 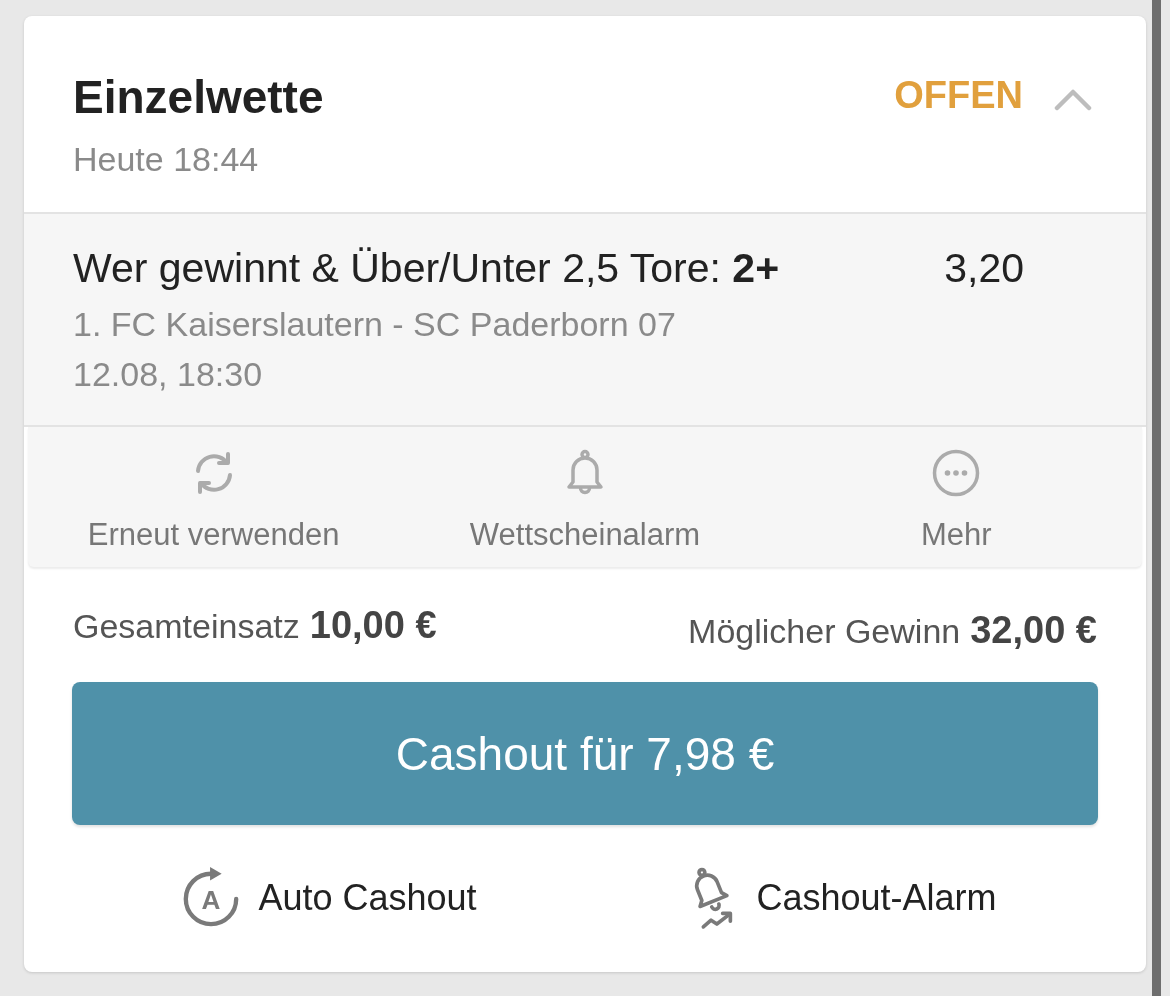 I want to click on event-date: 12.08, 18:30, so click(x=168, y=374).